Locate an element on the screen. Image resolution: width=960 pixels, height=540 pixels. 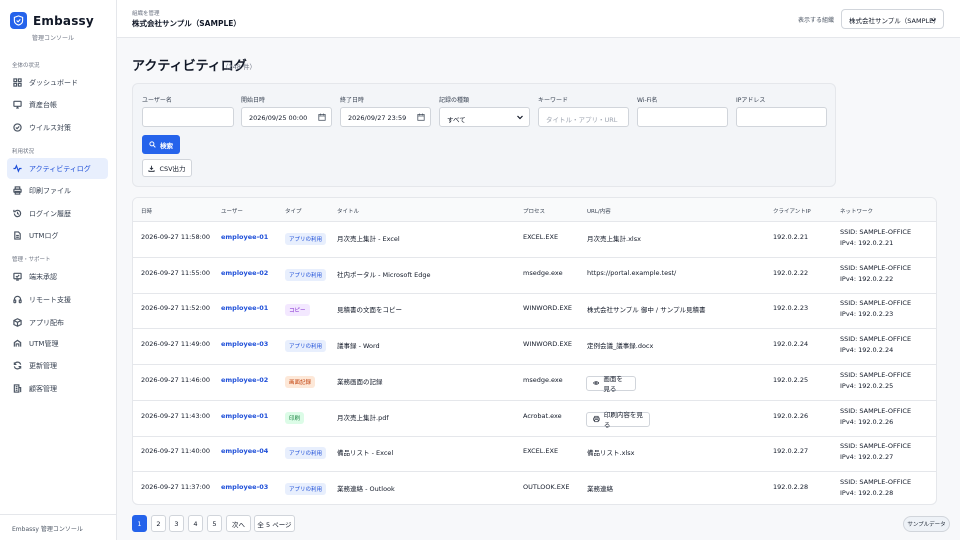
sidebar-item-label: 資産台帳 is located at coordinates (43, 104).